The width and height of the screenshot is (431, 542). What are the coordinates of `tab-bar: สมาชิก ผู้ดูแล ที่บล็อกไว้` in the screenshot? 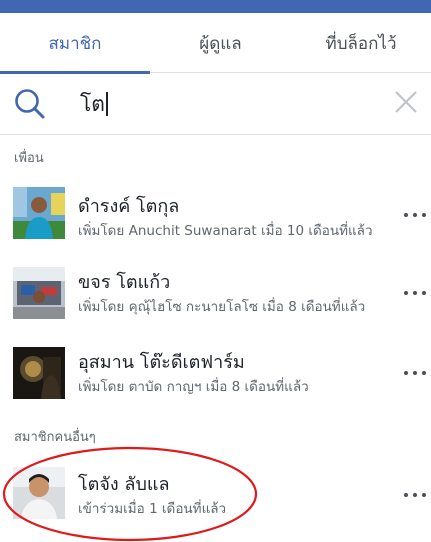 It's located at (215, 43).